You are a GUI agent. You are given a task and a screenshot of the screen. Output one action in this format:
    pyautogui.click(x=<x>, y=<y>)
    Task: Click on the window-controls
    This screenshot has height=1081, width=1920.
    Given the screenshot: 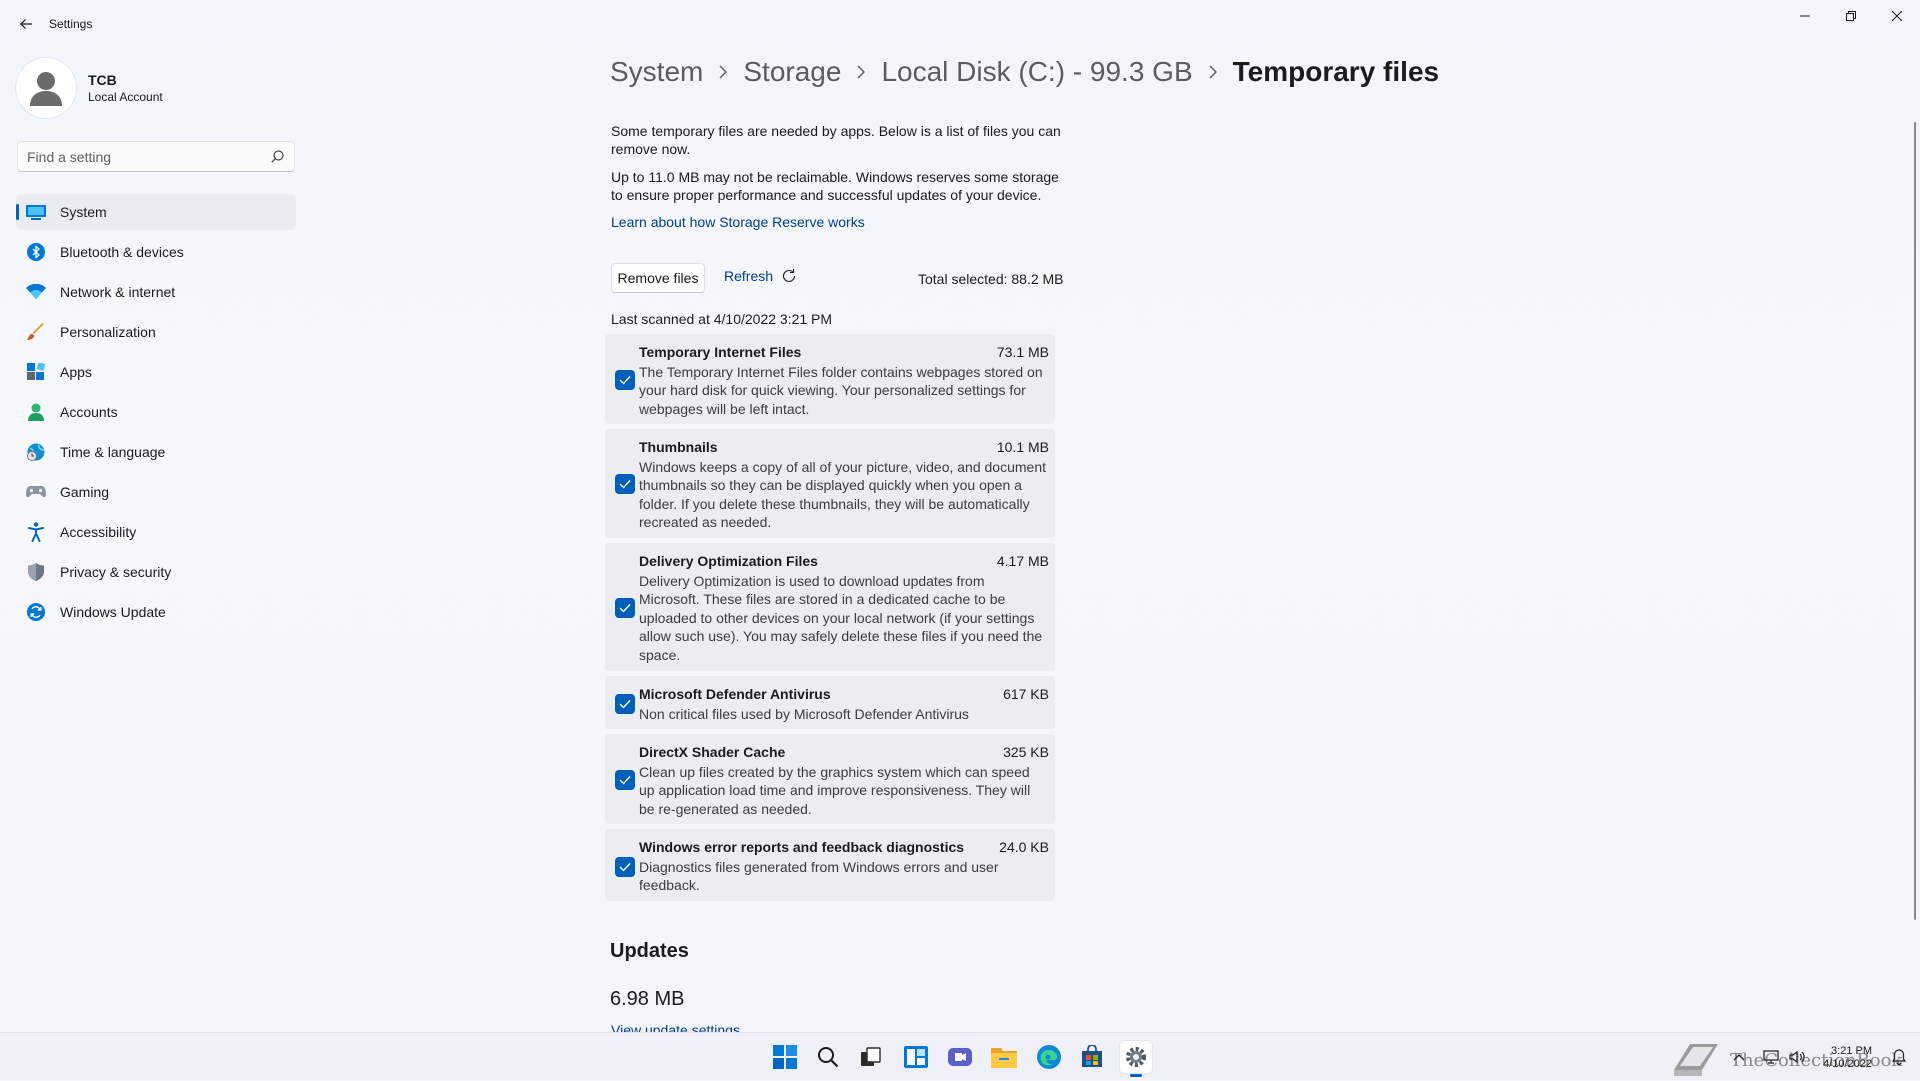 What is the action you would take?
    pyautogui.click(x=1851, y=16)
    